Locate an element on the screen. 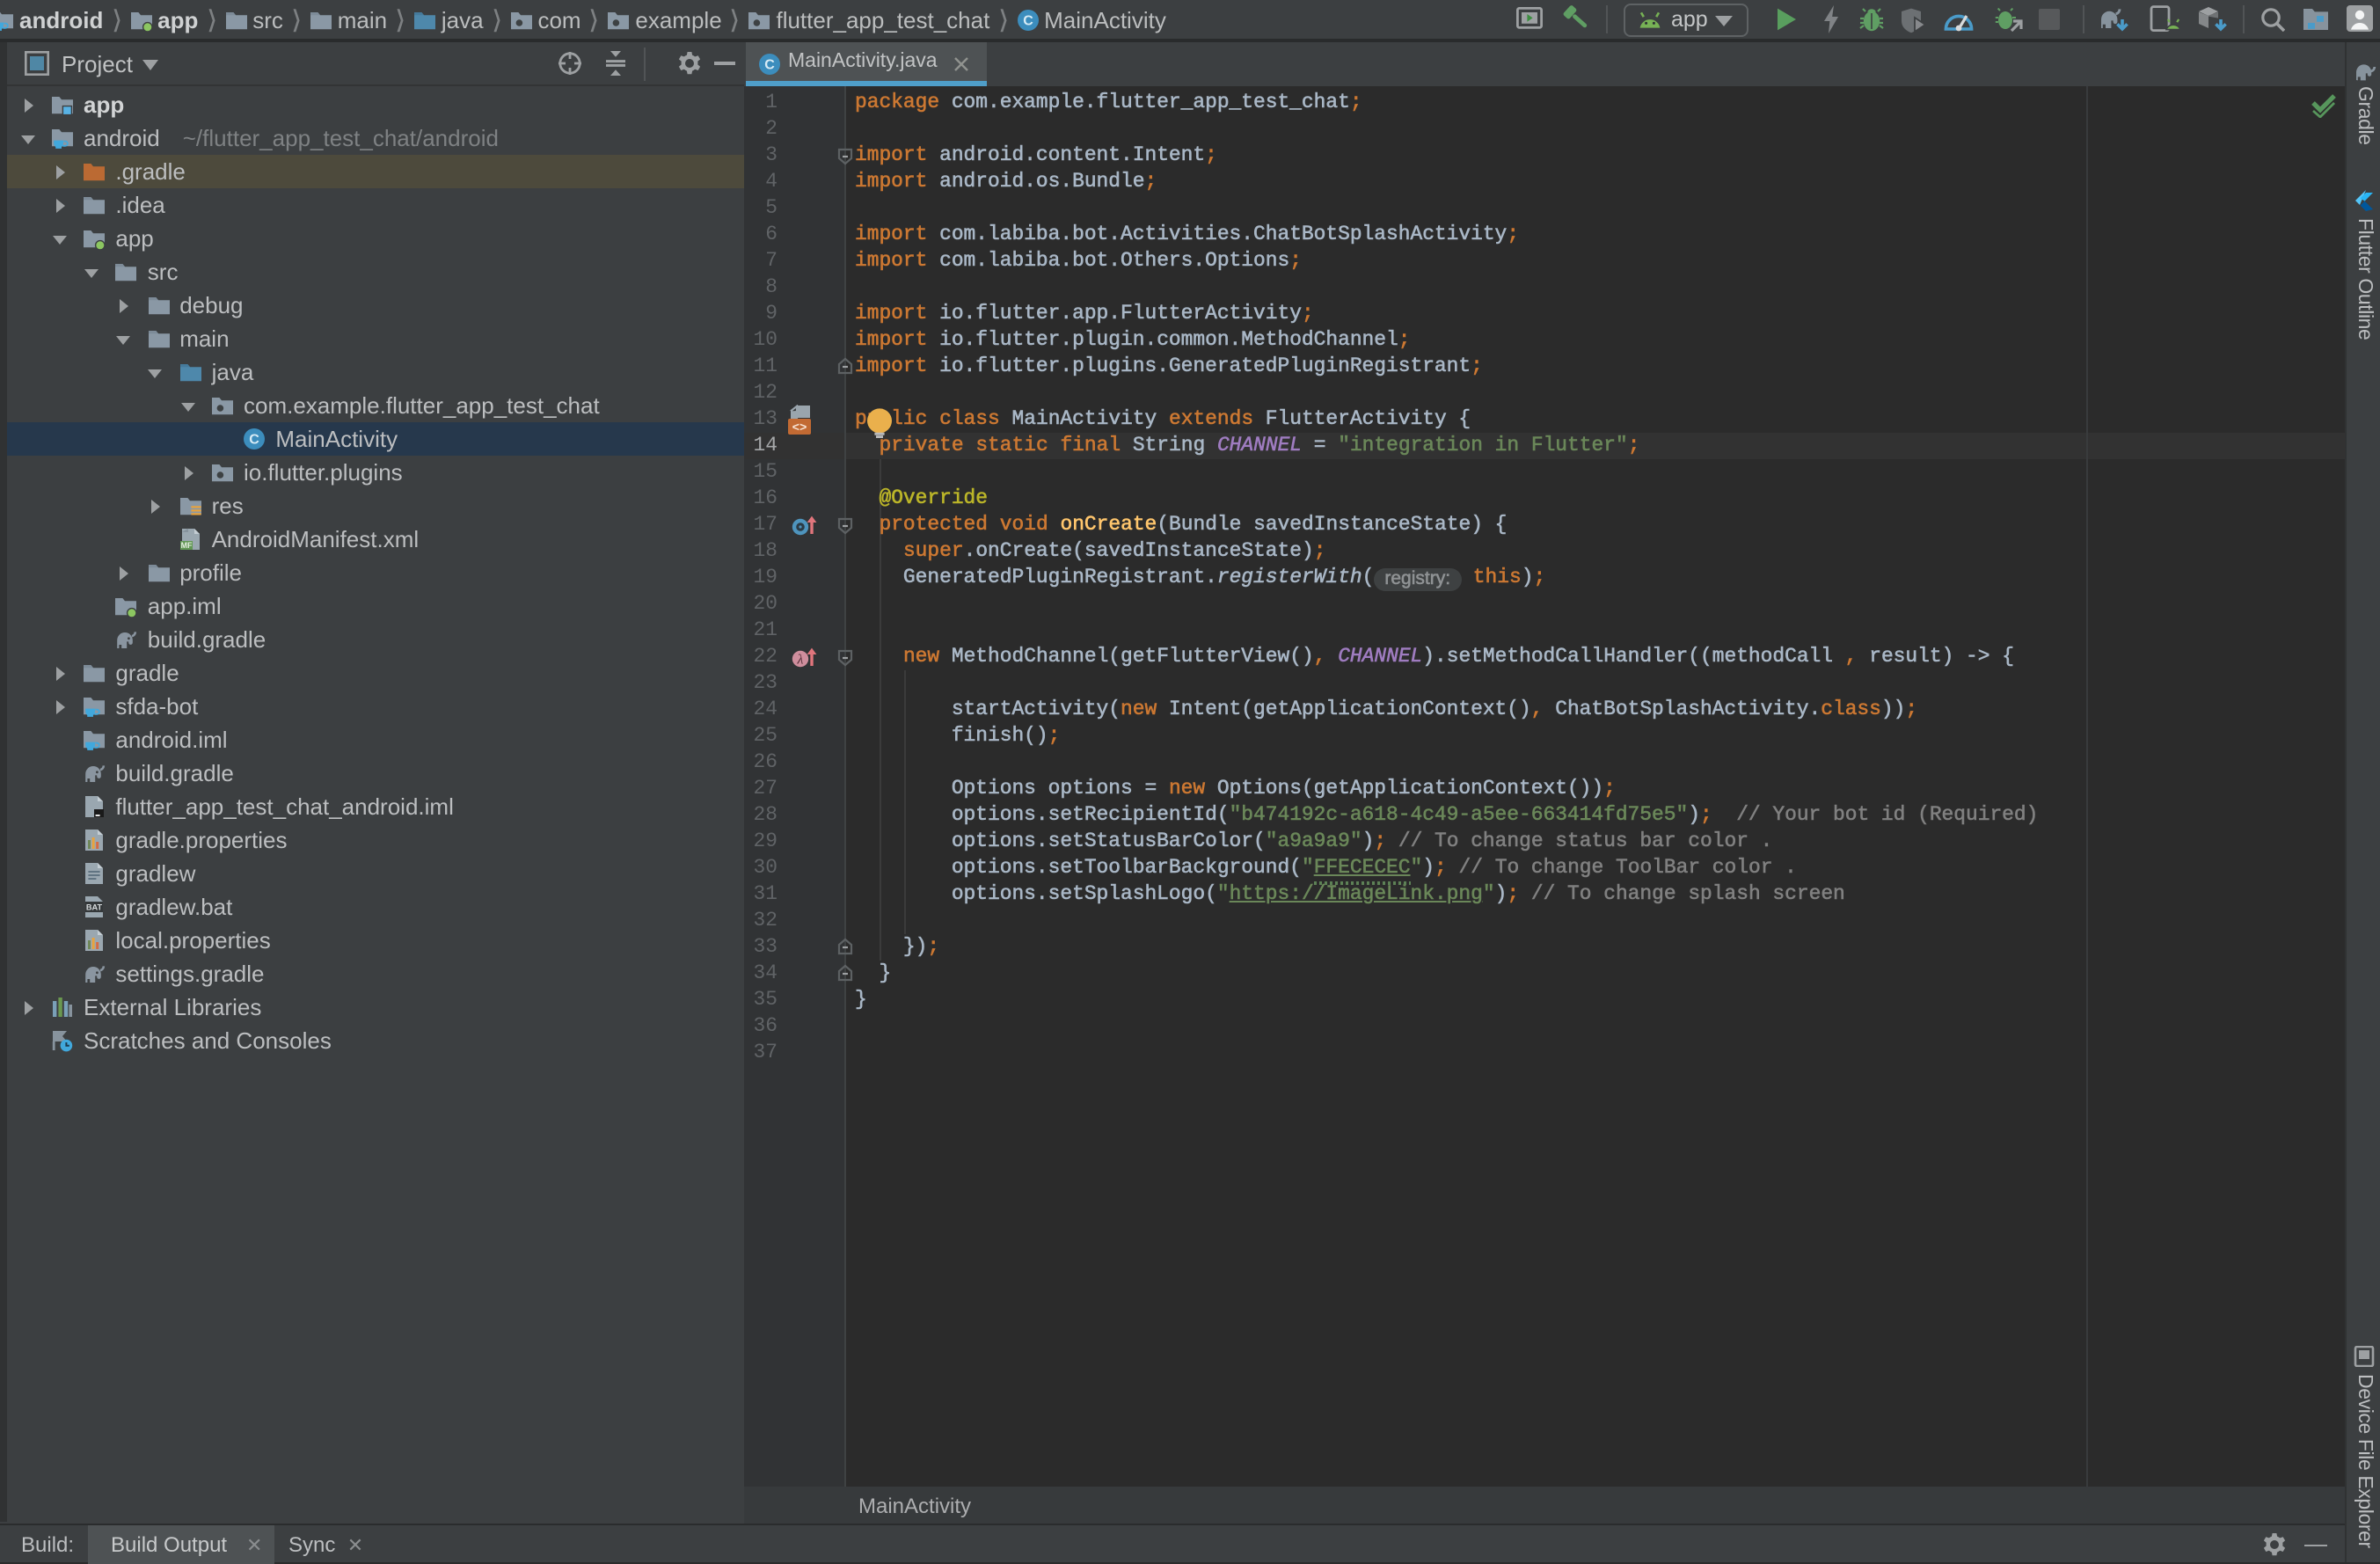 The image size is (2380, 1564). svg-text: λ is located at coordinates (799, 659).